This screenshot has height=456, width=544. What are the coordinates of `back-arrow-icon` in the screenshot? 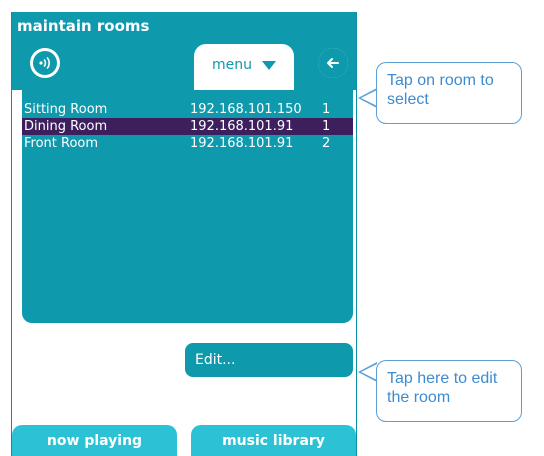 It's located at (333, 63).